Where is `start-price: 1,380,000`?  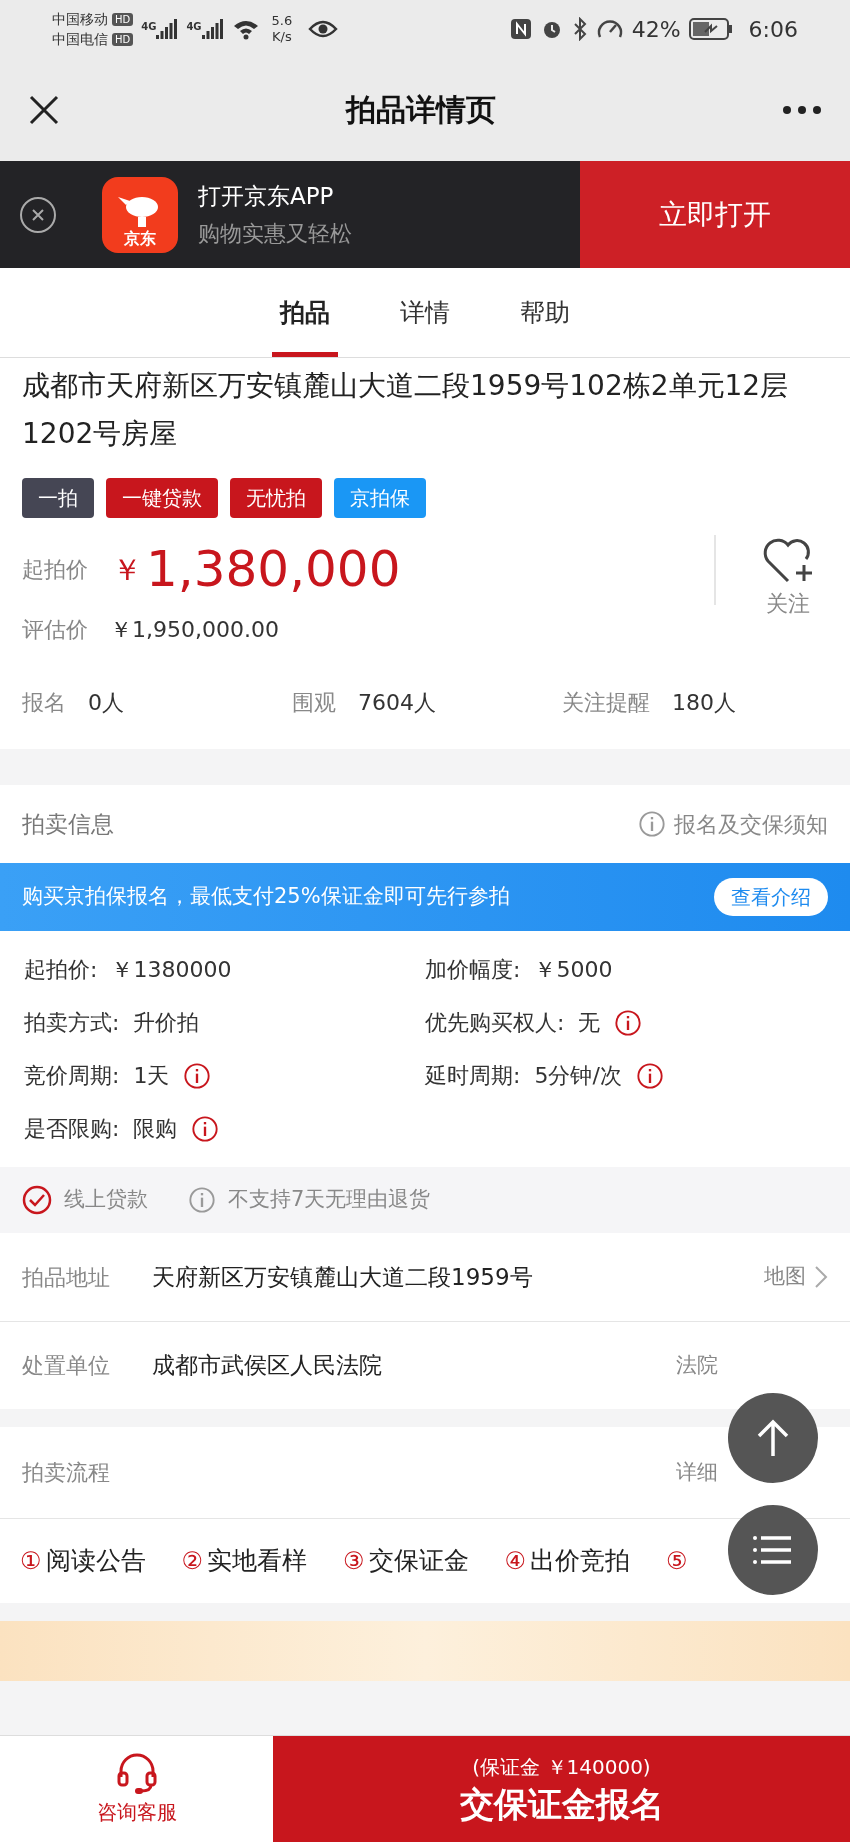 start-price: 1,380,000 is located at coordinates (273, 569).